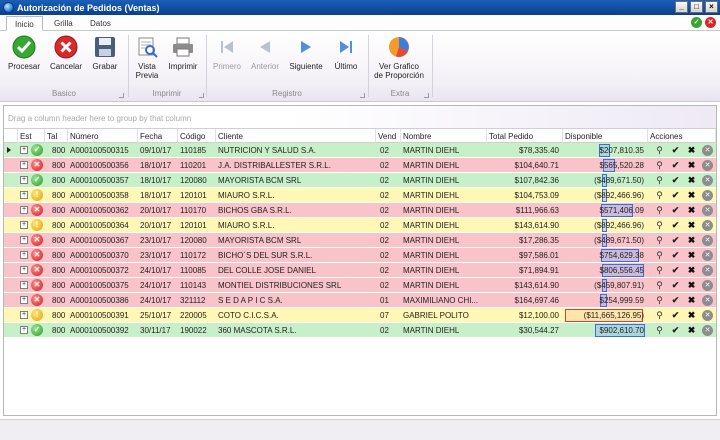  What do you see at coordinates (346, 53) in the screenshot?
I see `ultimo-button: Último` at bounding box center [346, 53].